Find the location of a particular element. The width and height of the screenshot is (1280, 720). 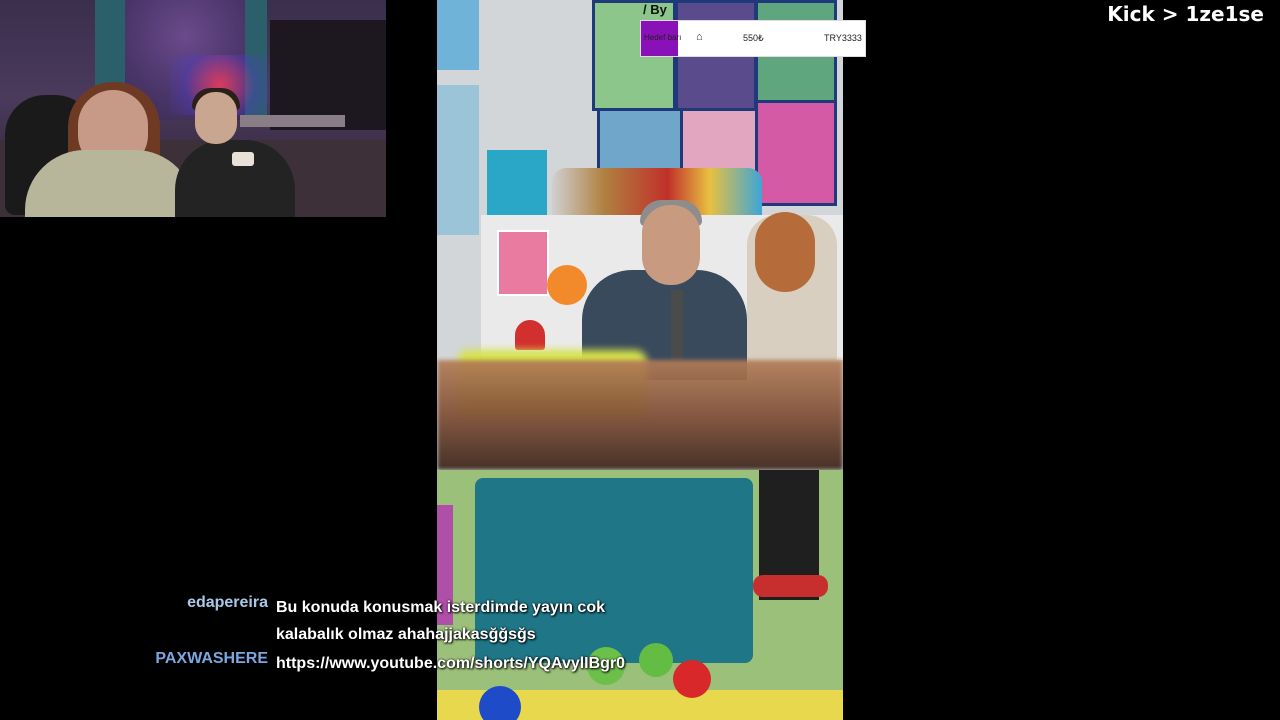

donation-goal-bar: Hedef barı ⌂ 550₺ TRY3333 is located at coordinates (753, 38).